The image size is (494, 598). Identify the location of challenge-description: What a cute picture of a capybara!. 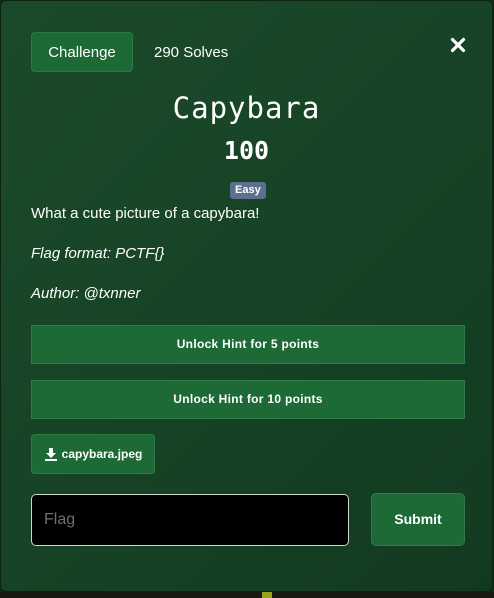
(145, 213).